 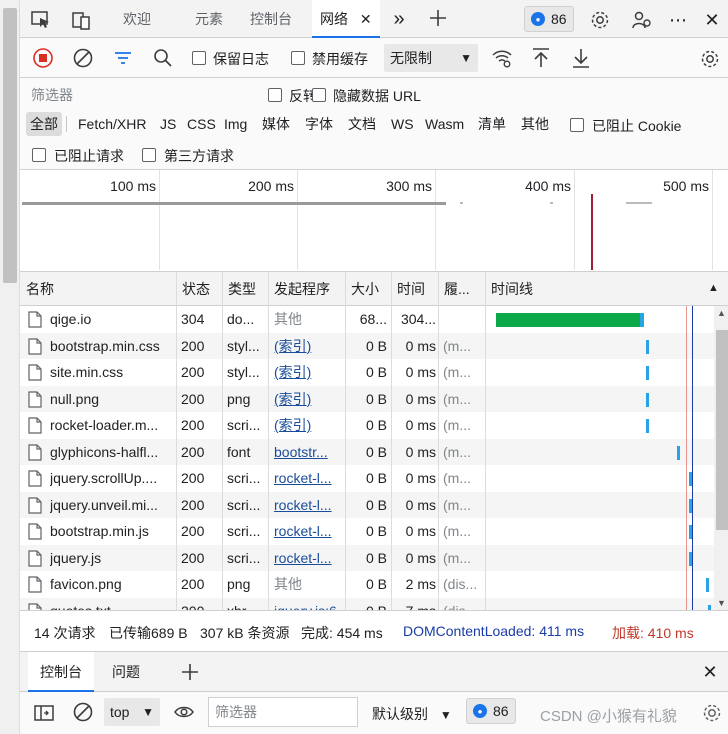 What do you see at coordinates (137, 19) in the screenshot?
I see `tab-welcome: 欢迎` at bounding box center [137, 19].